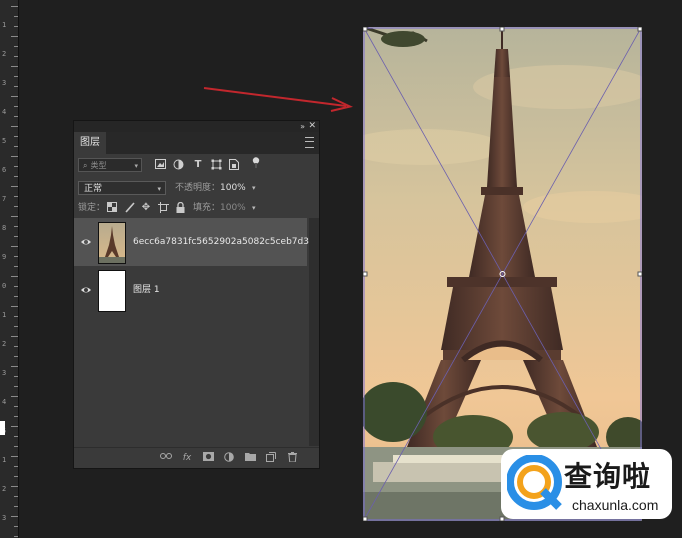  What do you see at coordinates (9, 269) in the screenshot?
I see `vertical-ruler: 123456789012345123` at bounding box center [9, 269].